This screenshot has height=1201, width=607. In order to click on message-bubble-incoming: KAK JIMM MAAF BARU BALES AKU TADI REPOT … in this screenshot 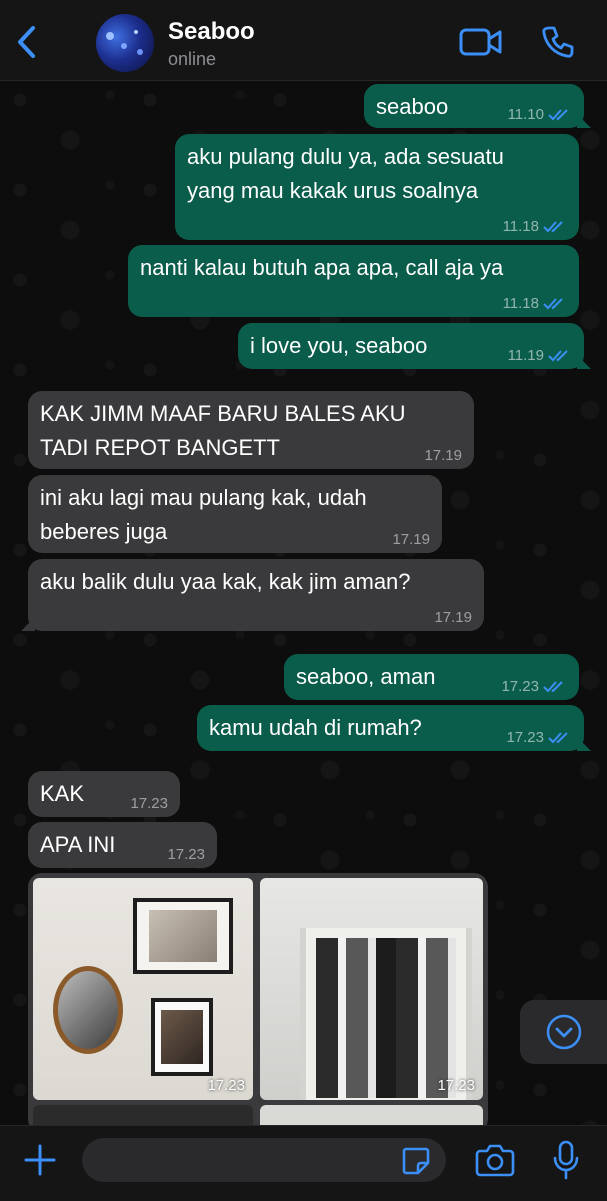, I will do `click(251, 430)`.